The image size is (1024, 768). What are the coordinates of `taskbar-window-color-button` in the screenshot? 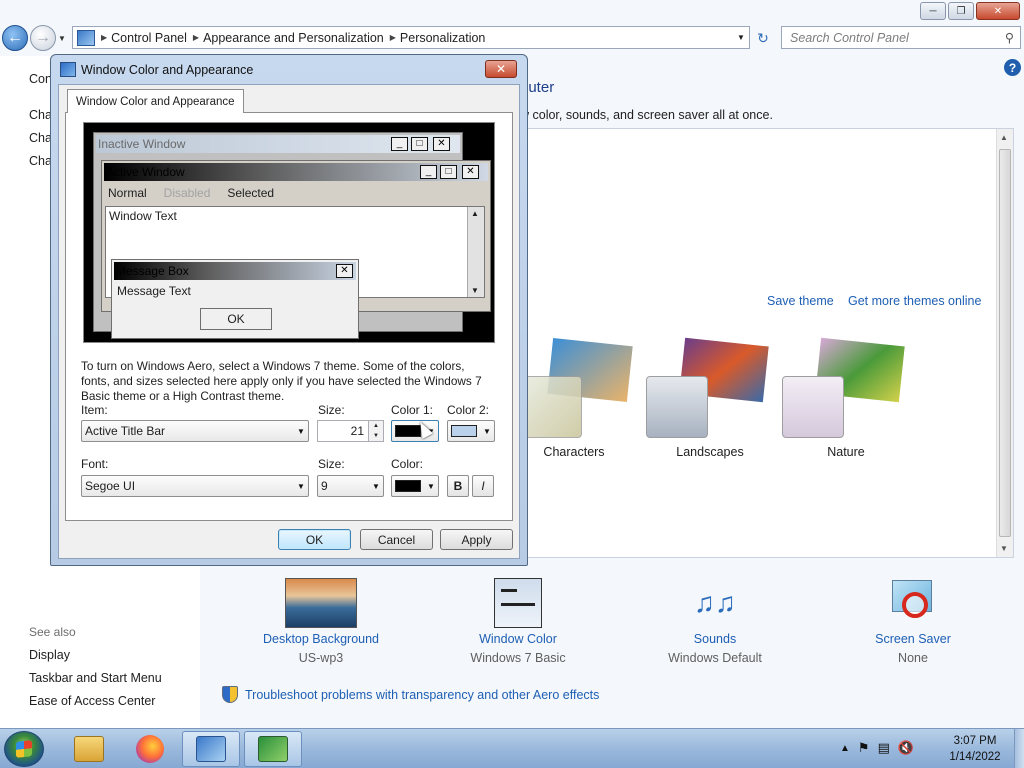 It's located at (273, 749).